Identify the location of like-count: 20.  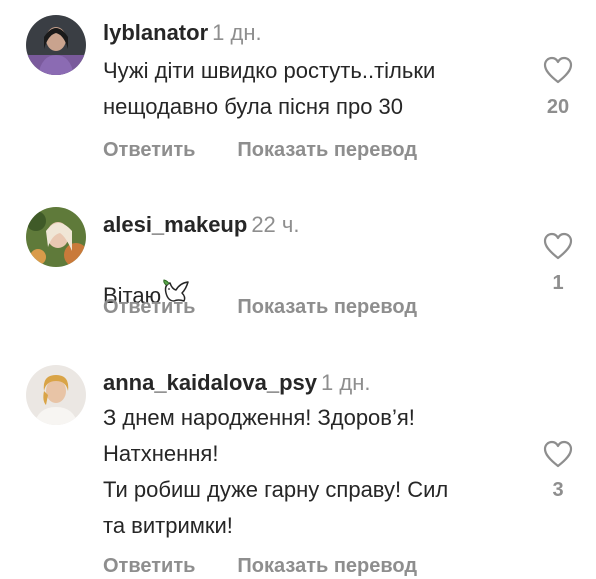
(558, 107).